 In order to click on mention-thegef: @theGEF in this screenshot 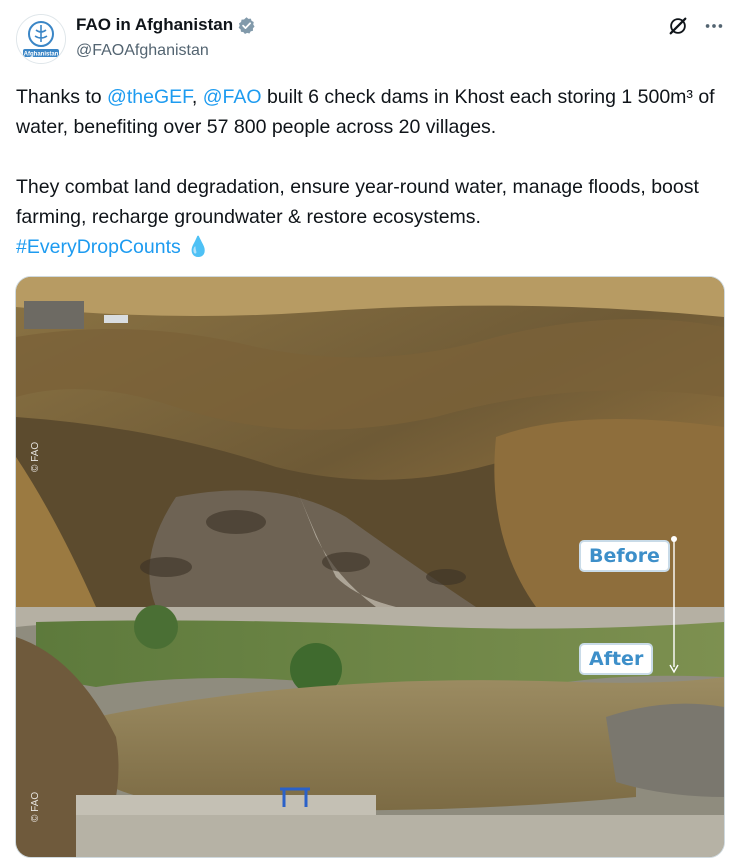, I will do `click(149, 97)`.